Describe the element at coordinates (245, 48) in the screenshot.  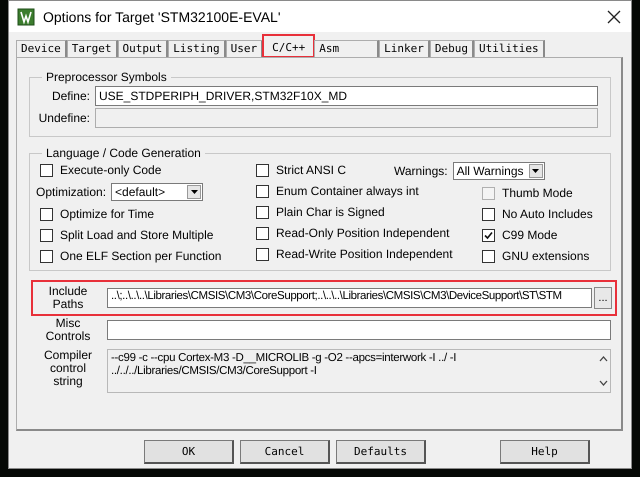
I see `tab: User` at that location.